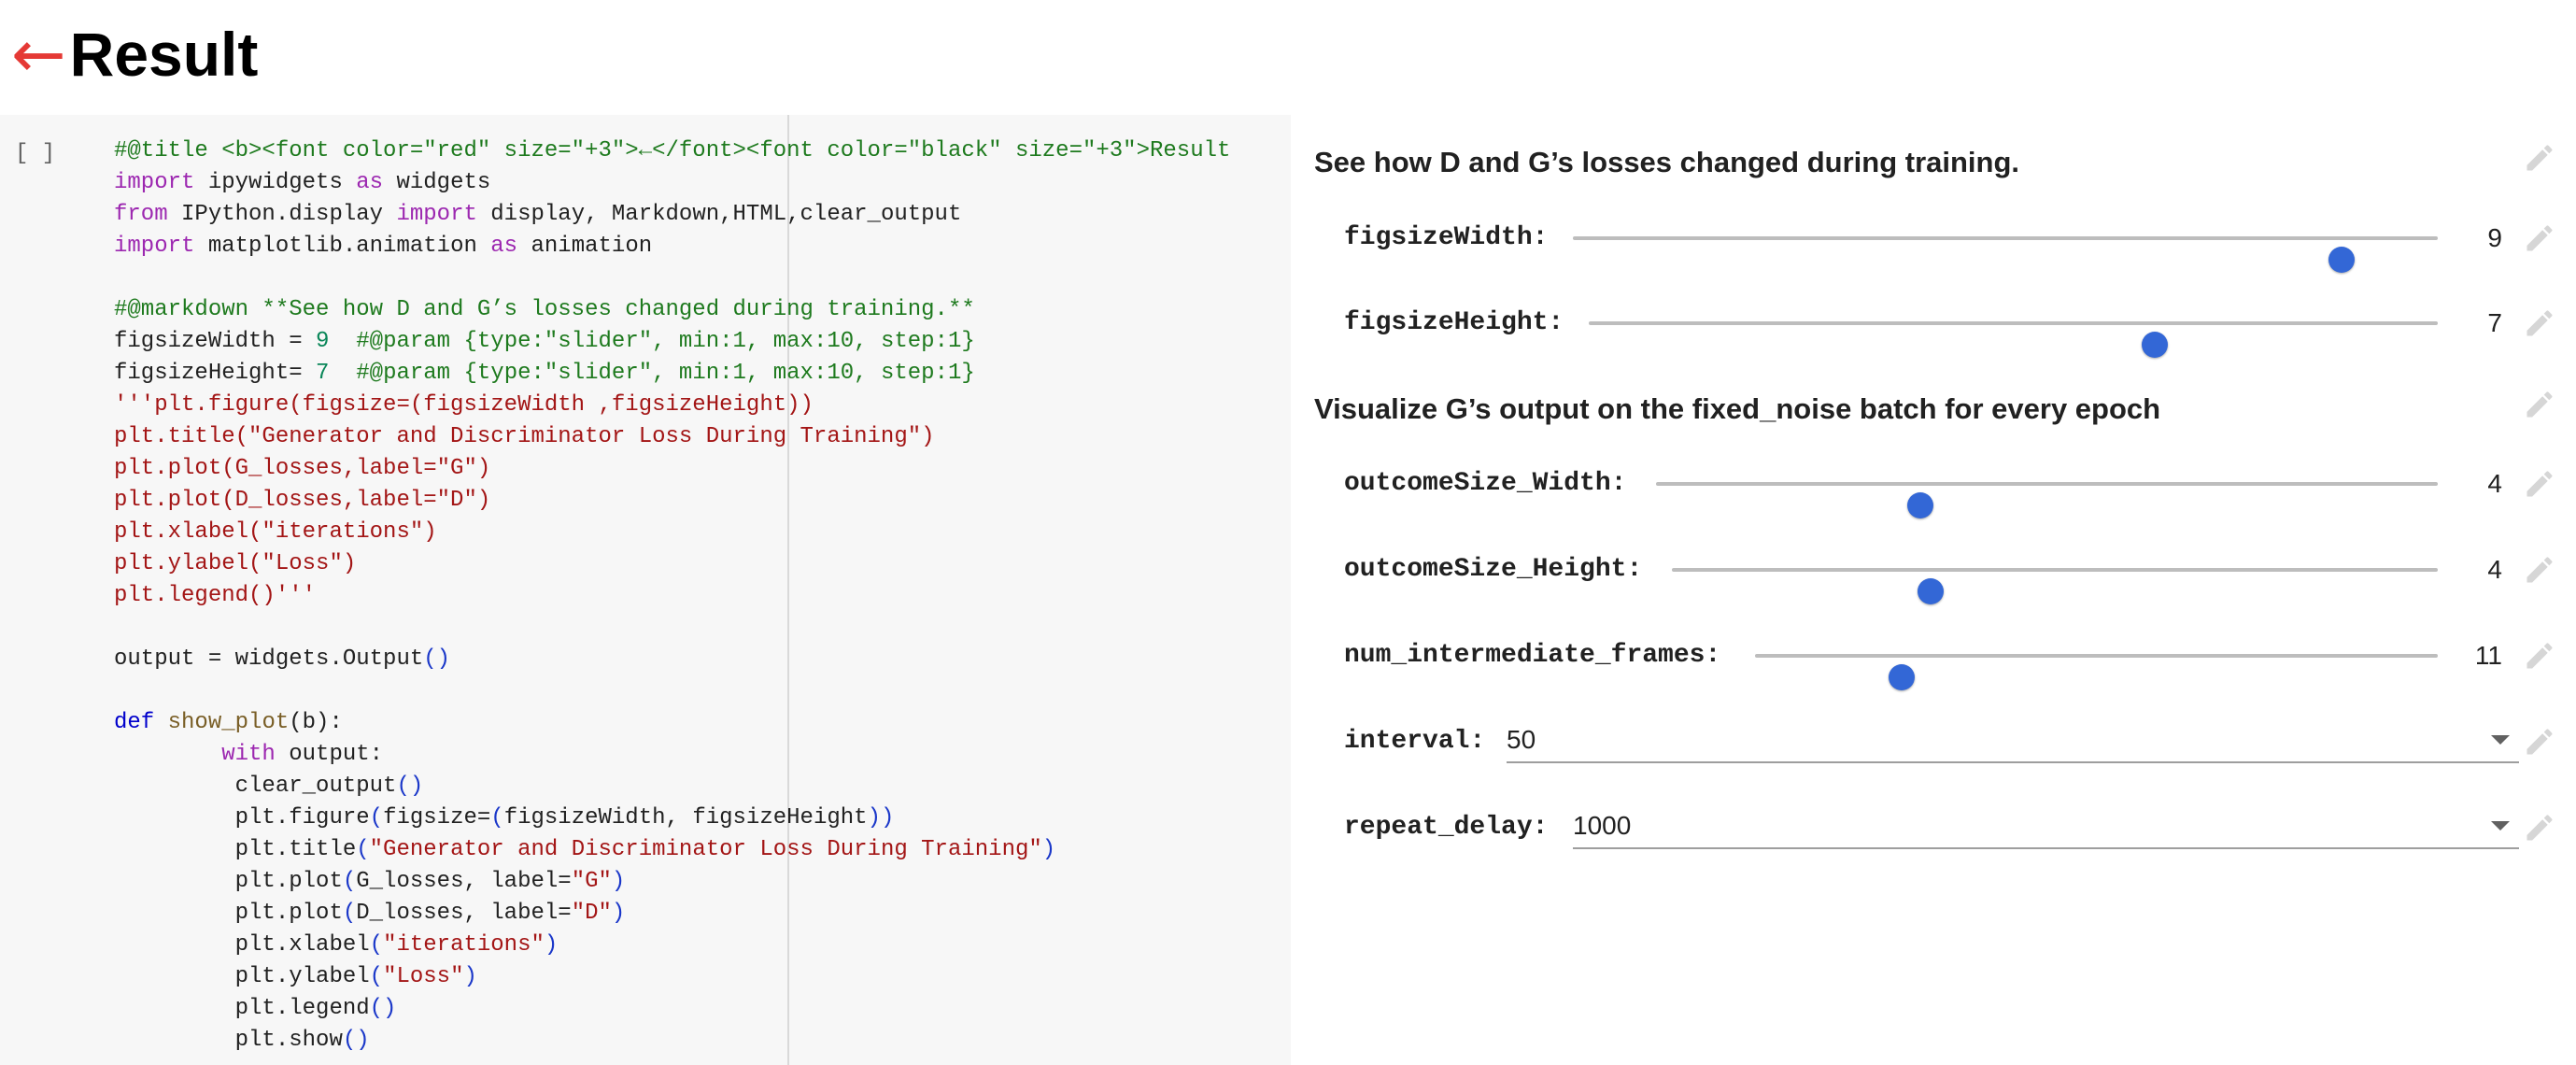  Describe the element at coordinates (242, 1008) in the screenshot. I see `code-token: plt.legend` at that location.